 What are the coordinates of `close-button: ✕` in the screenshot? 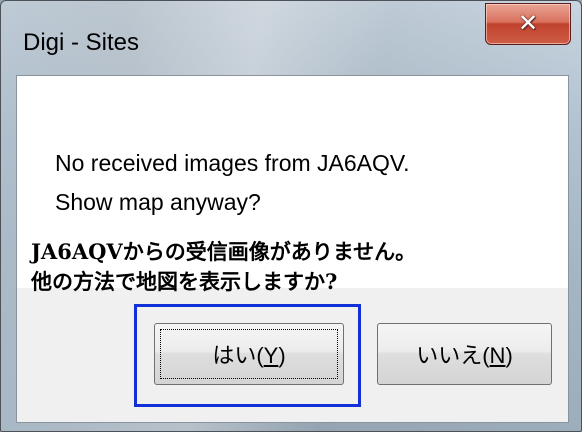 It's located at (528, 24).